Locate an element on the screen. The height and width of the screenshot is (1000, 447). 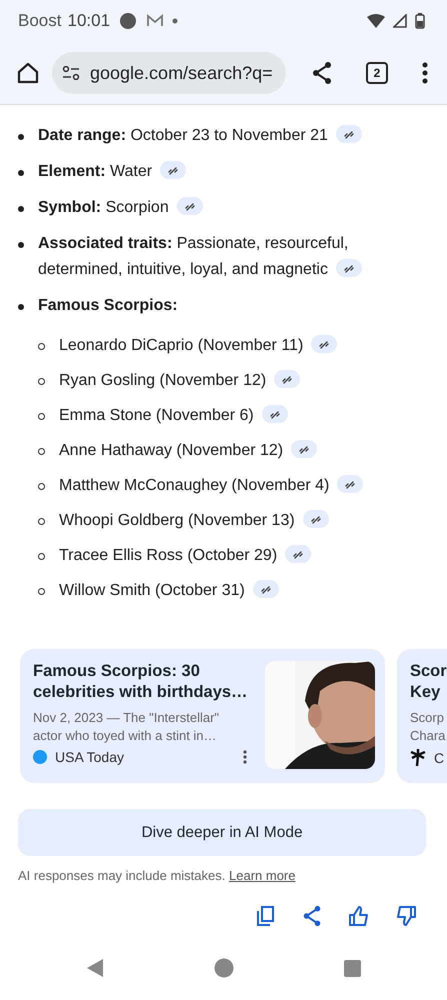
battery-icon is located at coordinates (420, 21).